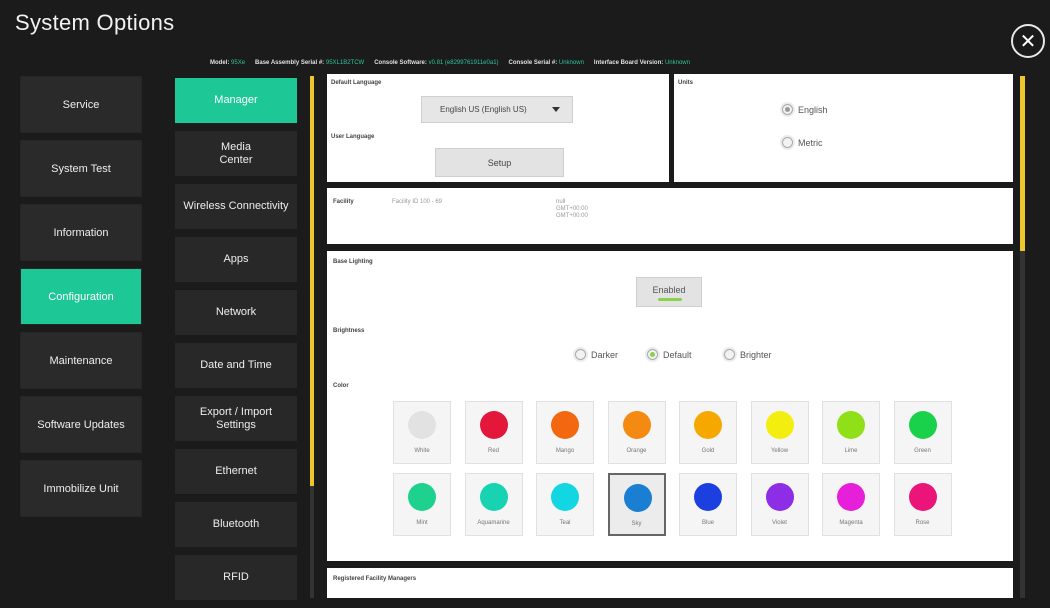  What do you see at coordinates (236, 312) in the screenshot?
I see `sub-nav-item-network: Network` at bounding box center [236, 312].